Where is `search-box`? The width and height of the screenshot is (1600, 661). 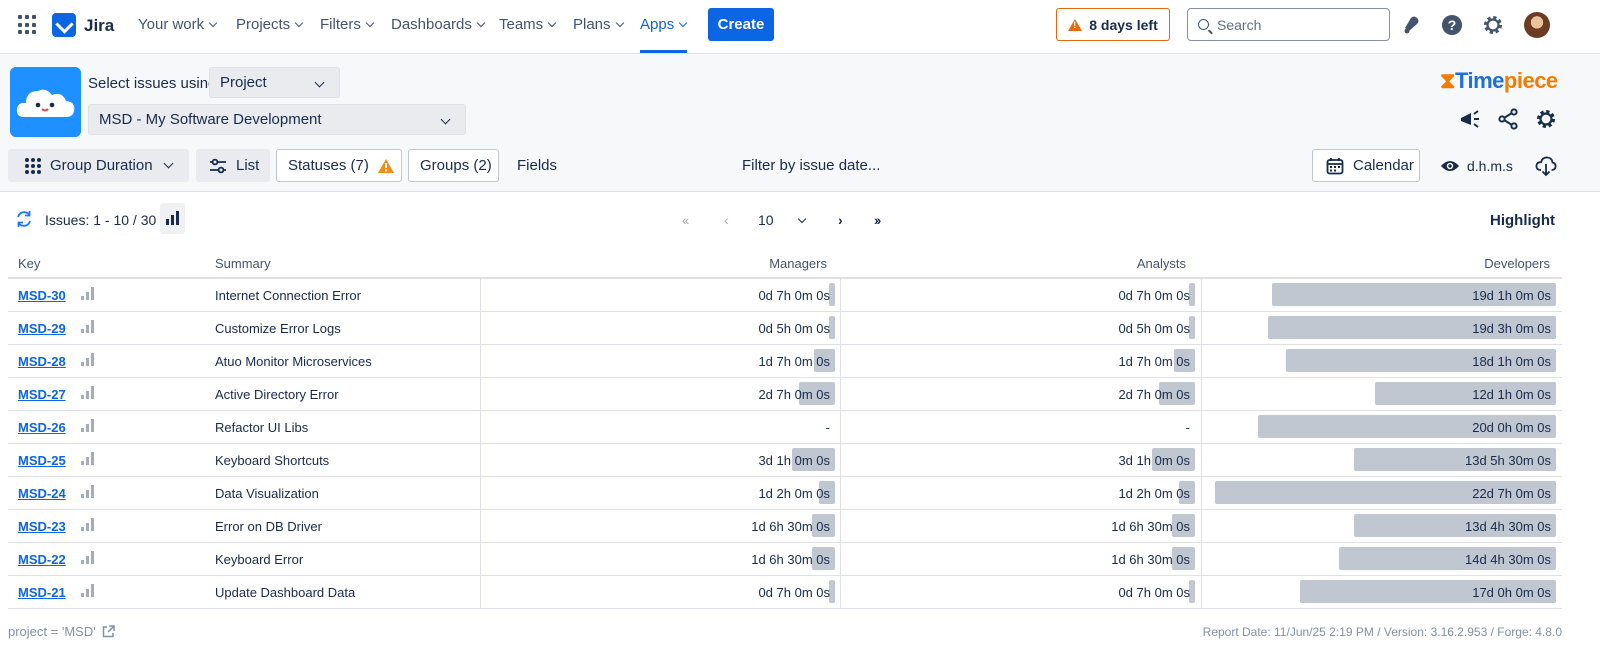
search-box is located at coordinates (1288, 24).